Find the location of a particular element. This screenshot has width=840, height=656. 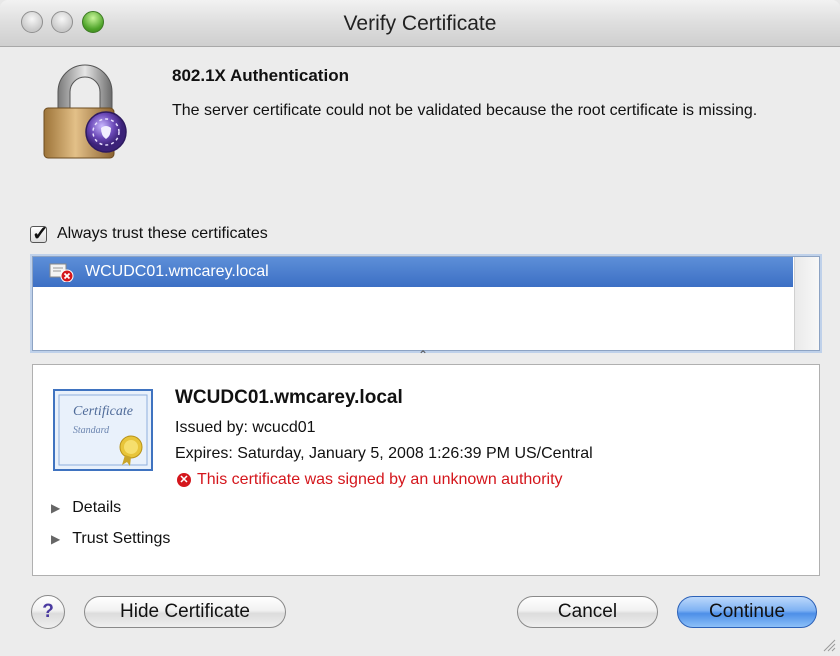

trust-settings-disclosure: ▶ Trust Settings is located at coordinates (110, 539).